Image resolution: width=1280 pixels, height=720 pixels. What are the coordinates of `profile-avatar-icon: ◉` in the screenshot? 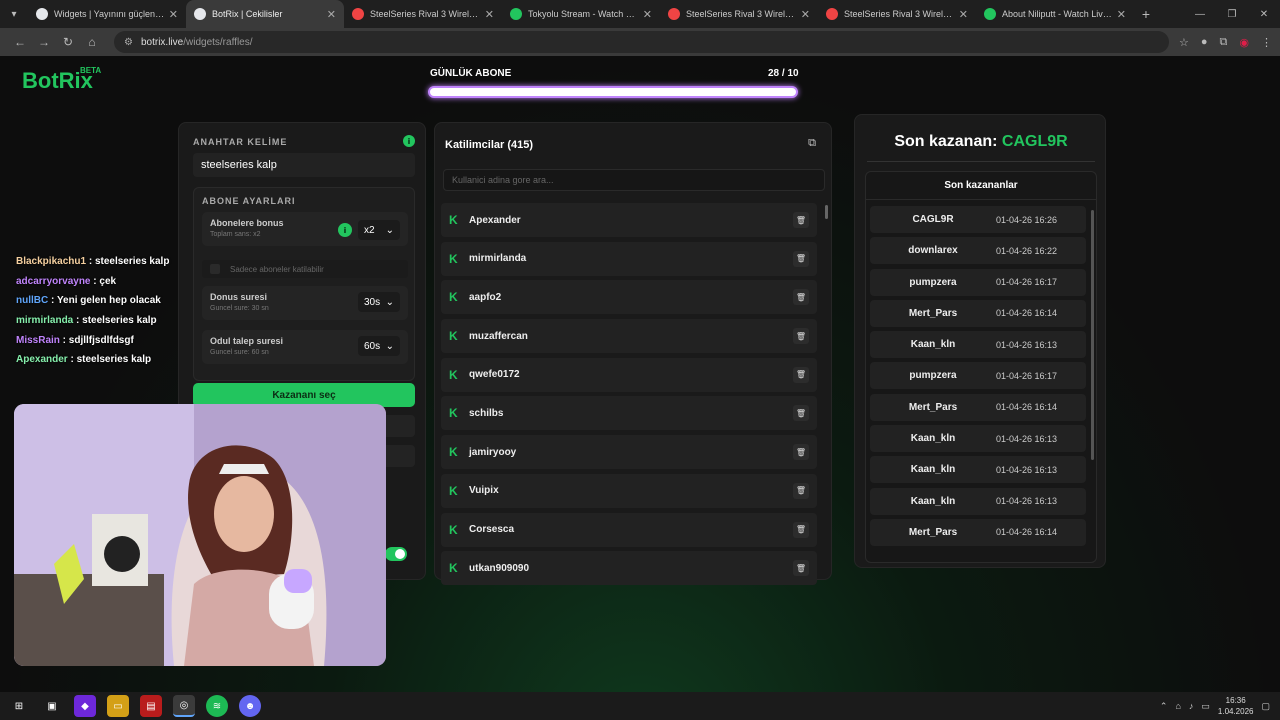 It's located at (1244, 42).